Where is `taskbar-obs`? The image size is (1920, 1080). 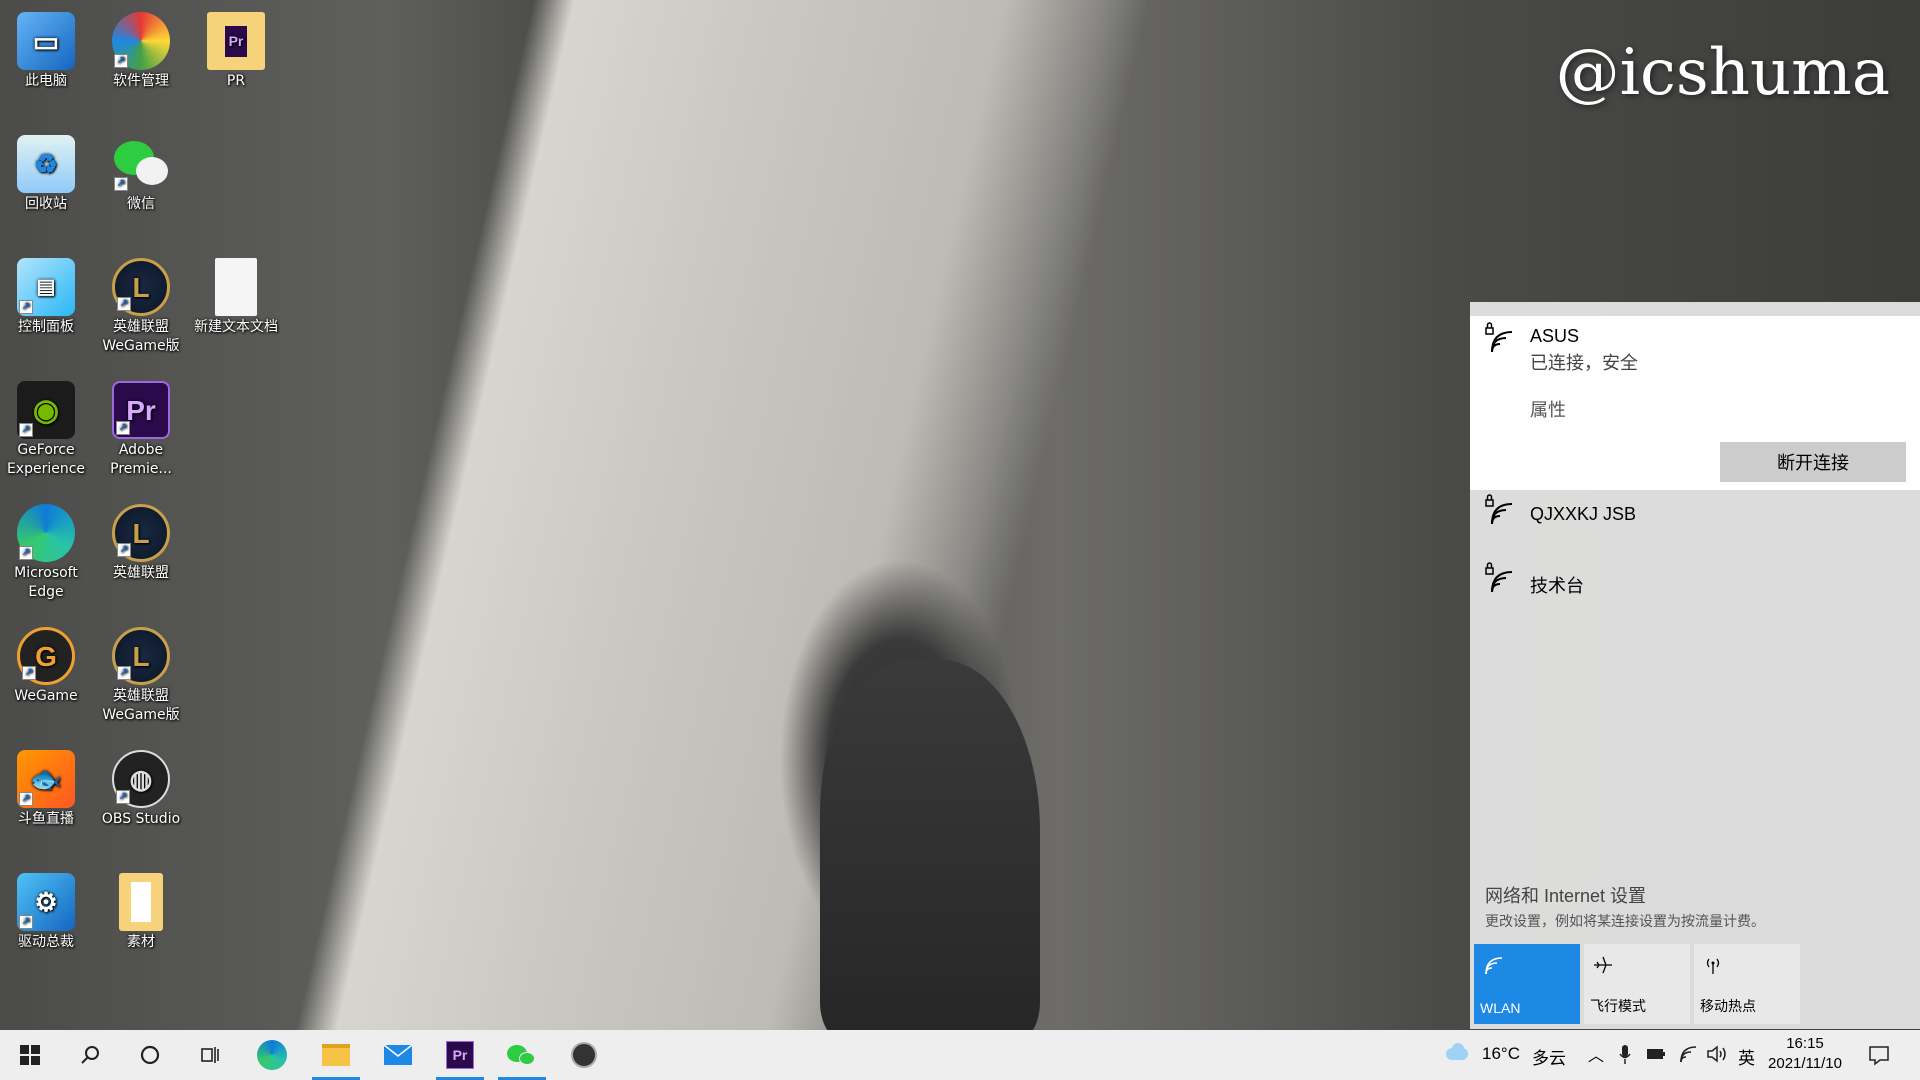
taskbar-obs is located at coordinates (584, 1055).